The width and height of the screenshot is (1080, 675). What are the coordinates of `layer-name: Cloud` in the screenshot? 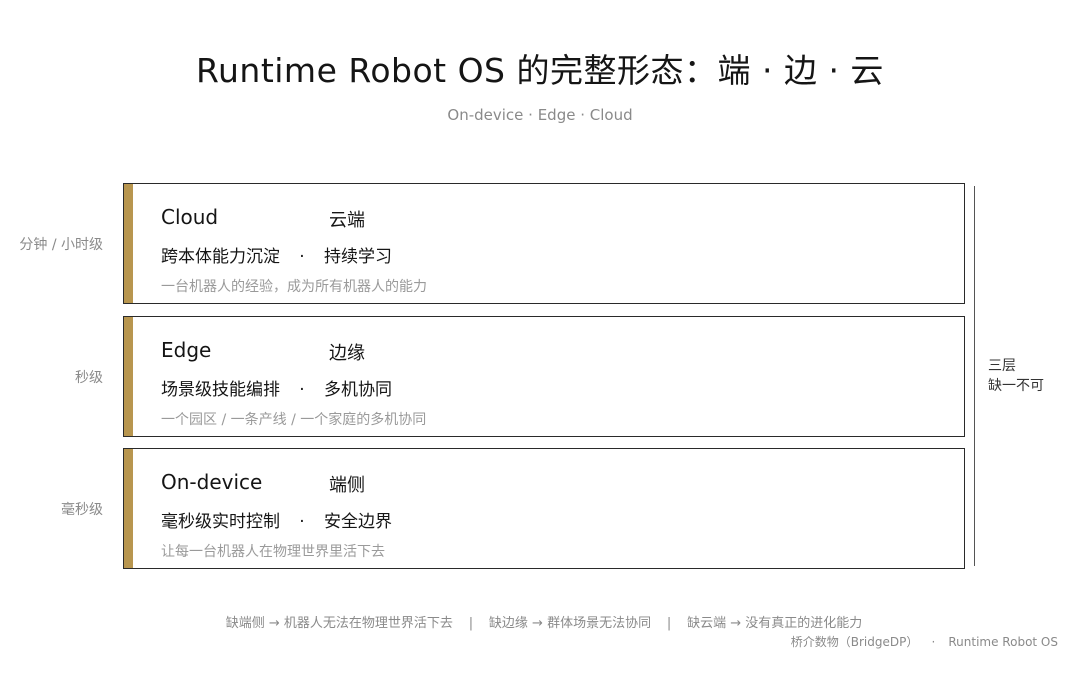 It's located at (190, 217).